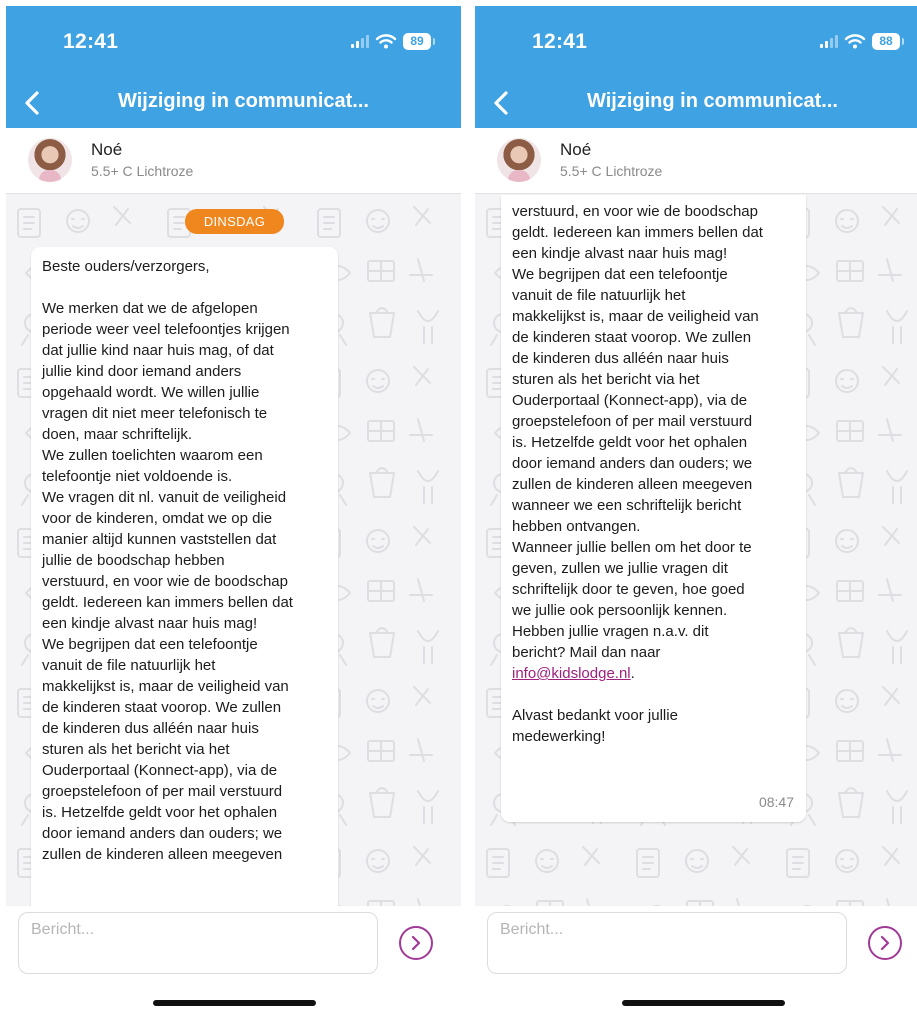 The image size is (917, 1014). Describe the element at coordinates (632, 547) in the screenshot. I see `message-line: Wanneer jullie bellen om het door te` at that location.